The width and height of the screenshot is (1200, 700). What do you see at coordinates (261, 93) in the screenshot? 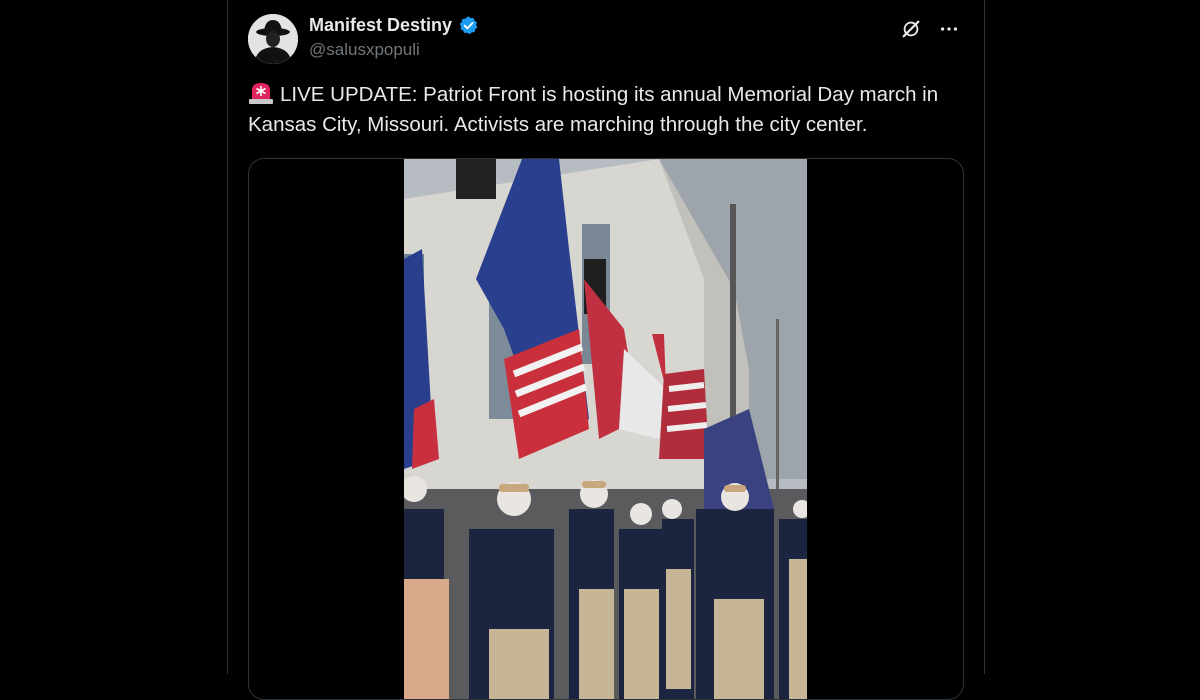
I see `siren-emoji-icon` at bounding box center [261, 93].